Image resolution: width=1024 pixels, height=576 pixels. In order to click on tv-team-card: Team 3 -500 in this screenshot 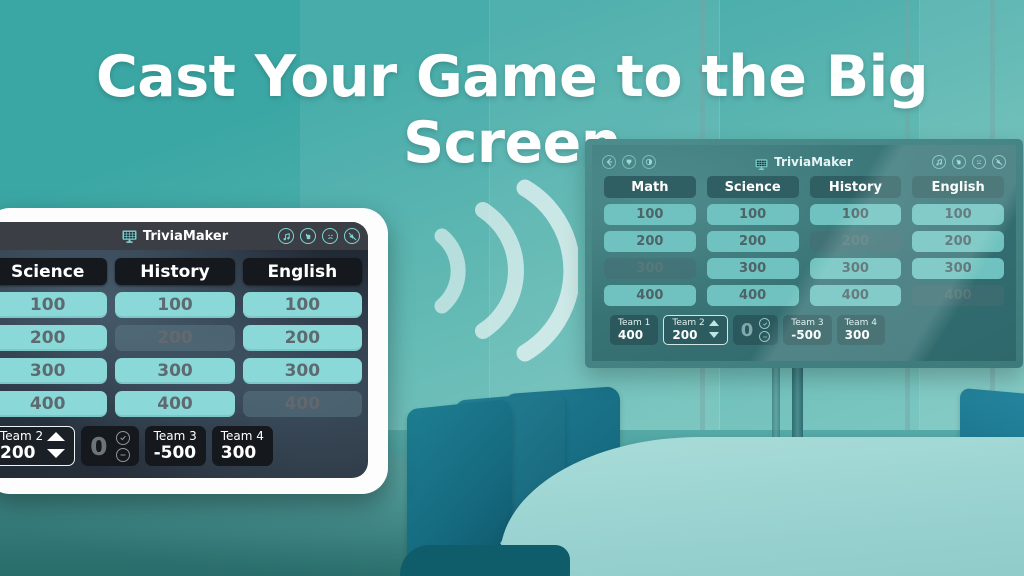, I will do `click(807, 330)`.